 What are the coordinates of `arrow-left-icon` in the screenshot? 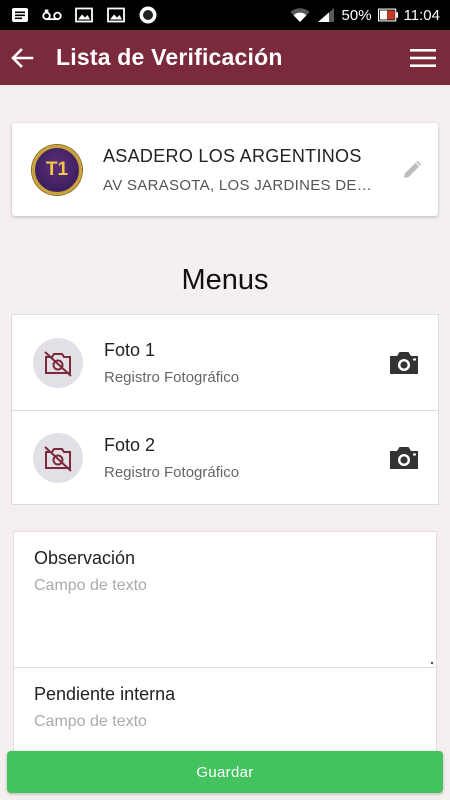 It's located at (22, 57).